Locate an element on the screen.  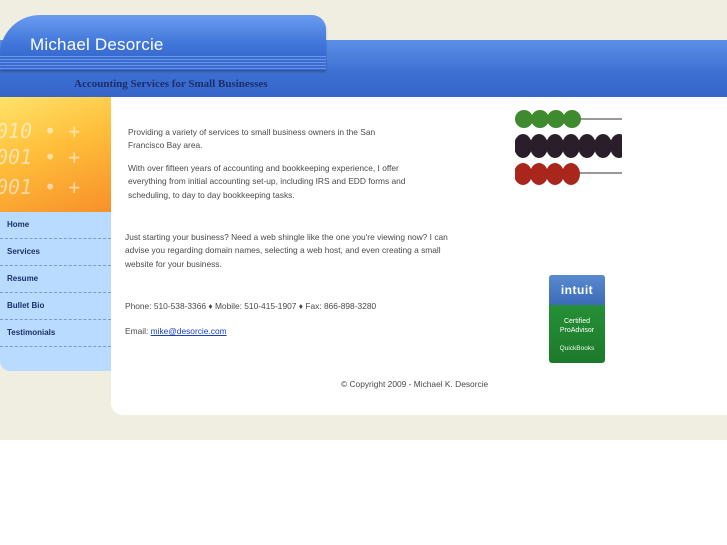
site-tagline: Accounting Services for Small Businesses is located at coordinates (171, 84).